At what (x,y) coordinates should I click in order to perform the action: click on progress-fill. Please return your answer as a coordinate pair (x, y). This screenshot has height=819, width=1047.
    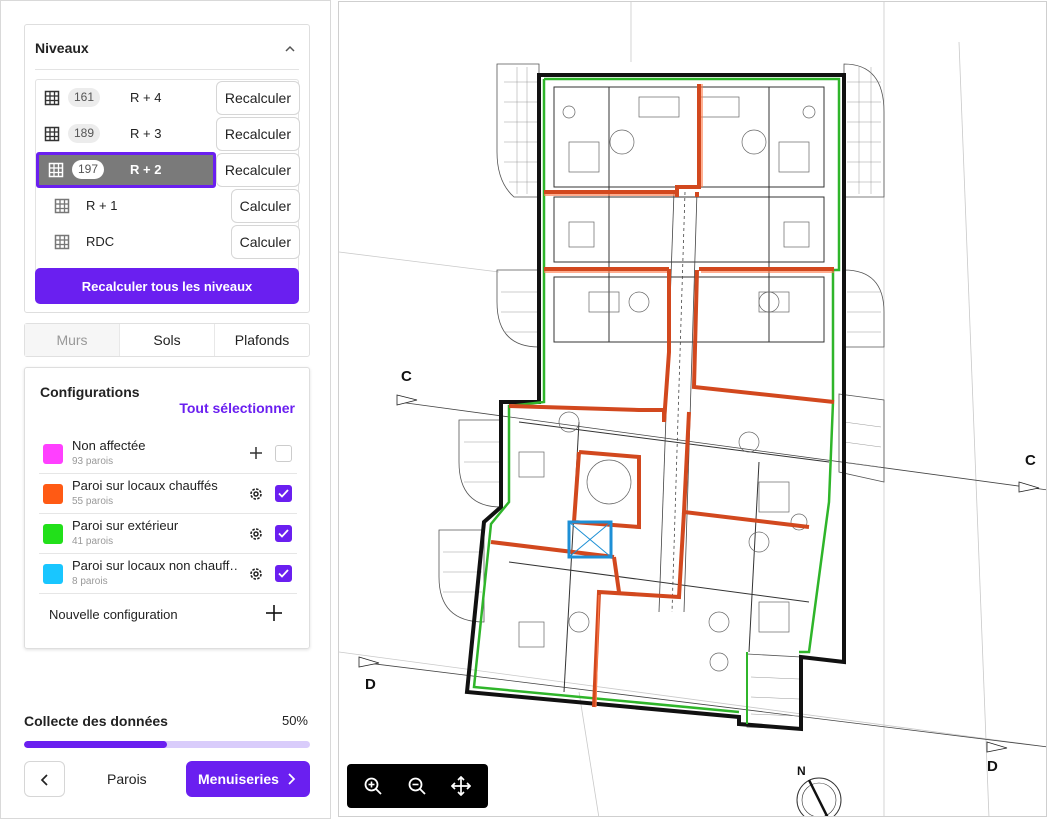
    Looking at the image, I should click on (95, 744).